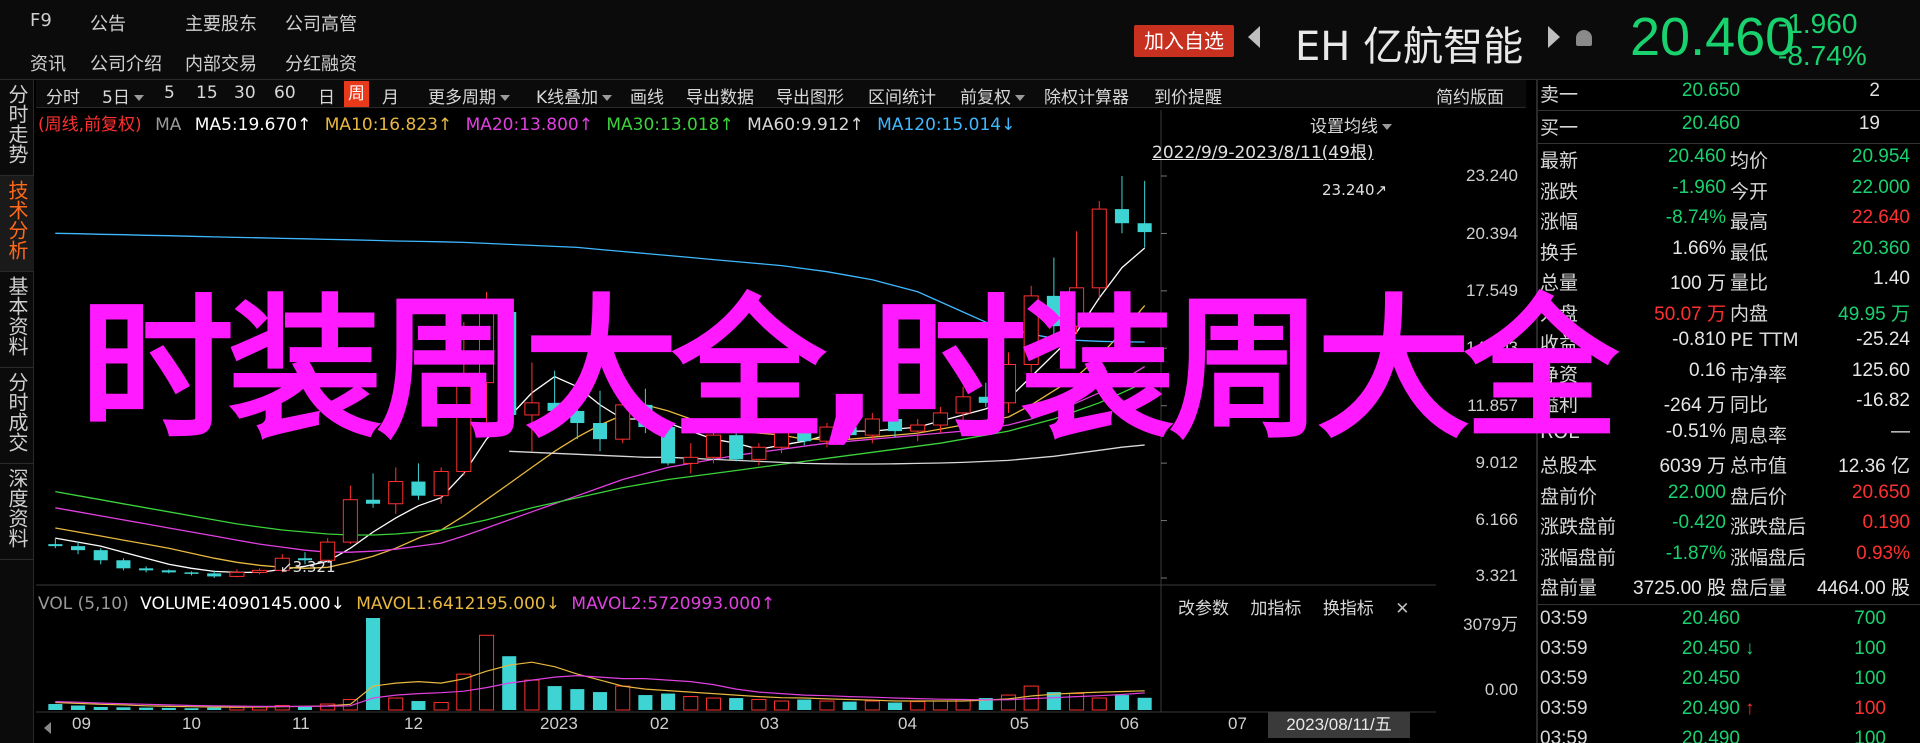  Describe the element at coordinates (1470, 95) in the screenshot. I see `simple-layout-button: 简约版面` at that location.